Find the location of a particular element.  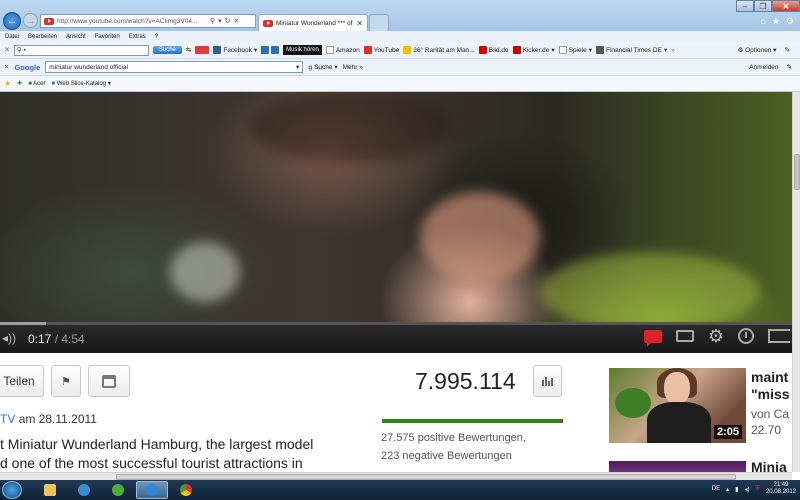

clock: 21:49 20.08.2012 is located at coordinates (781, 489).